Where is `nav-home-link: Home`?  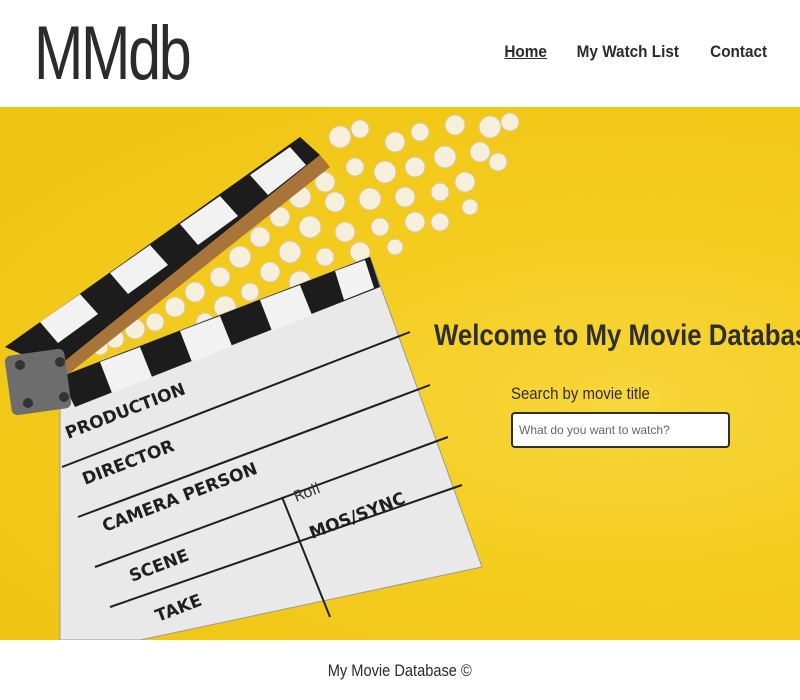
nav-home-link: Home is located at coordinates (525, 52).